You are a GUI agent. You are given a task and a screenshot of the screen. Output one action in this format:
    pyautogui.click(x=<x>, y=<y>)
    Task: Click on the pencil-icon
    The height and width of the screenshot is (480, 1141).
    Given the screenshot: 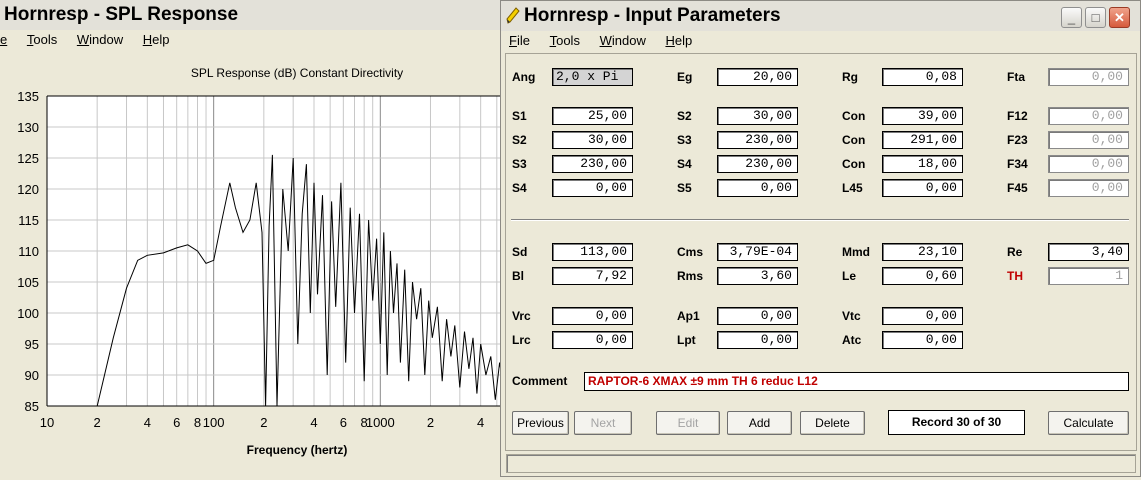 What is the action you would take?
    pyautogui.click(x=513, y=15)
    